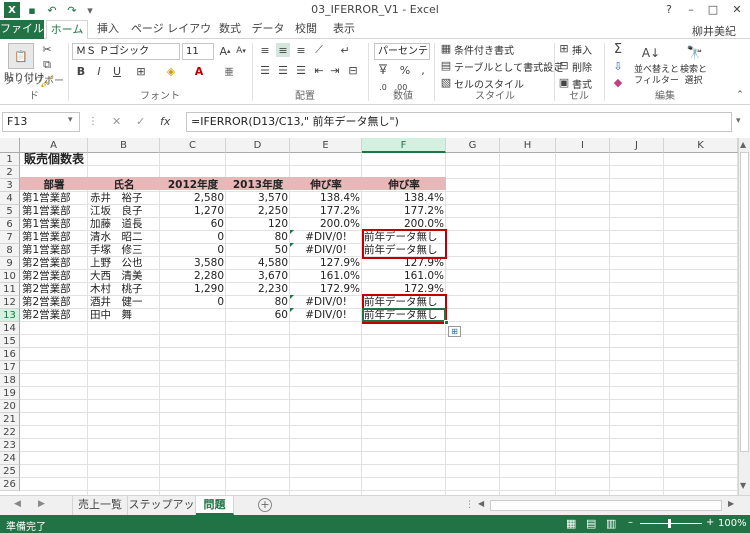 This screenshot has height=533, width=750. What do you see at coordinates (743, 485) in the screenshot?
I see `scroll-down-icon: ▼` at bounding box center [743, 485].